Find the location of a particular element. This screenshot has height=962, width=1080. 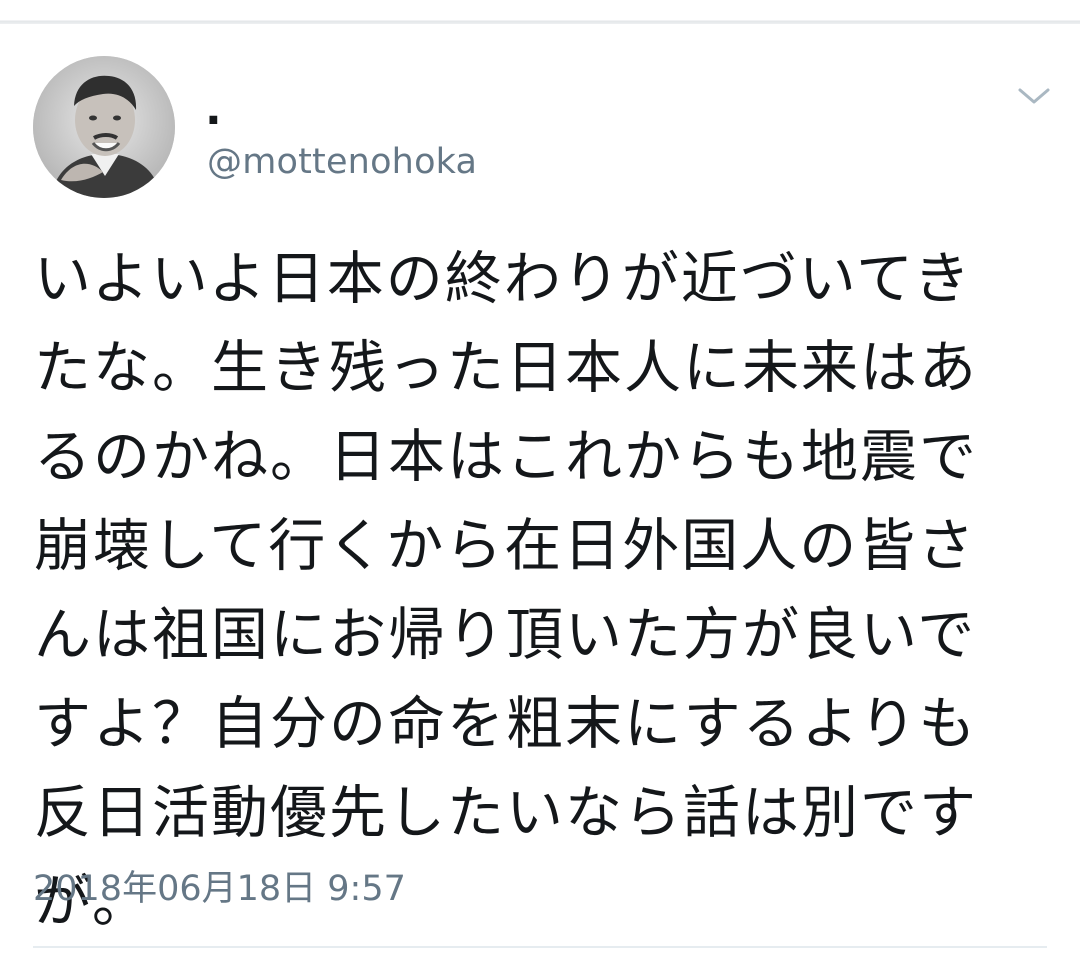

bottom-divider is located at coordinates (540, 947).